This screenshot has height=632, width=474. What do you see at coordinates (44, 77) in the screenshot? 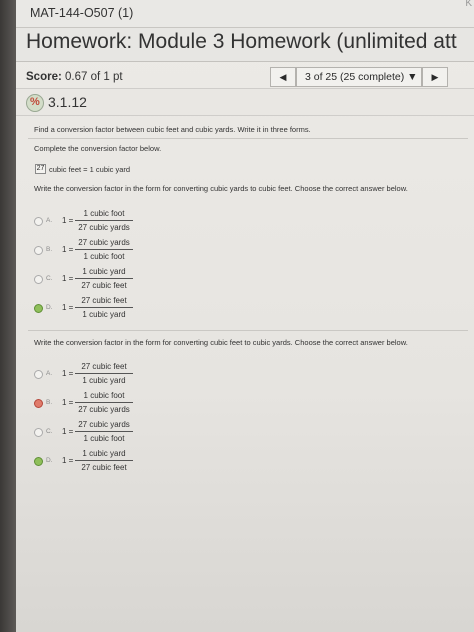
I see `score-label: Score:` at bounding box center [44, 77].